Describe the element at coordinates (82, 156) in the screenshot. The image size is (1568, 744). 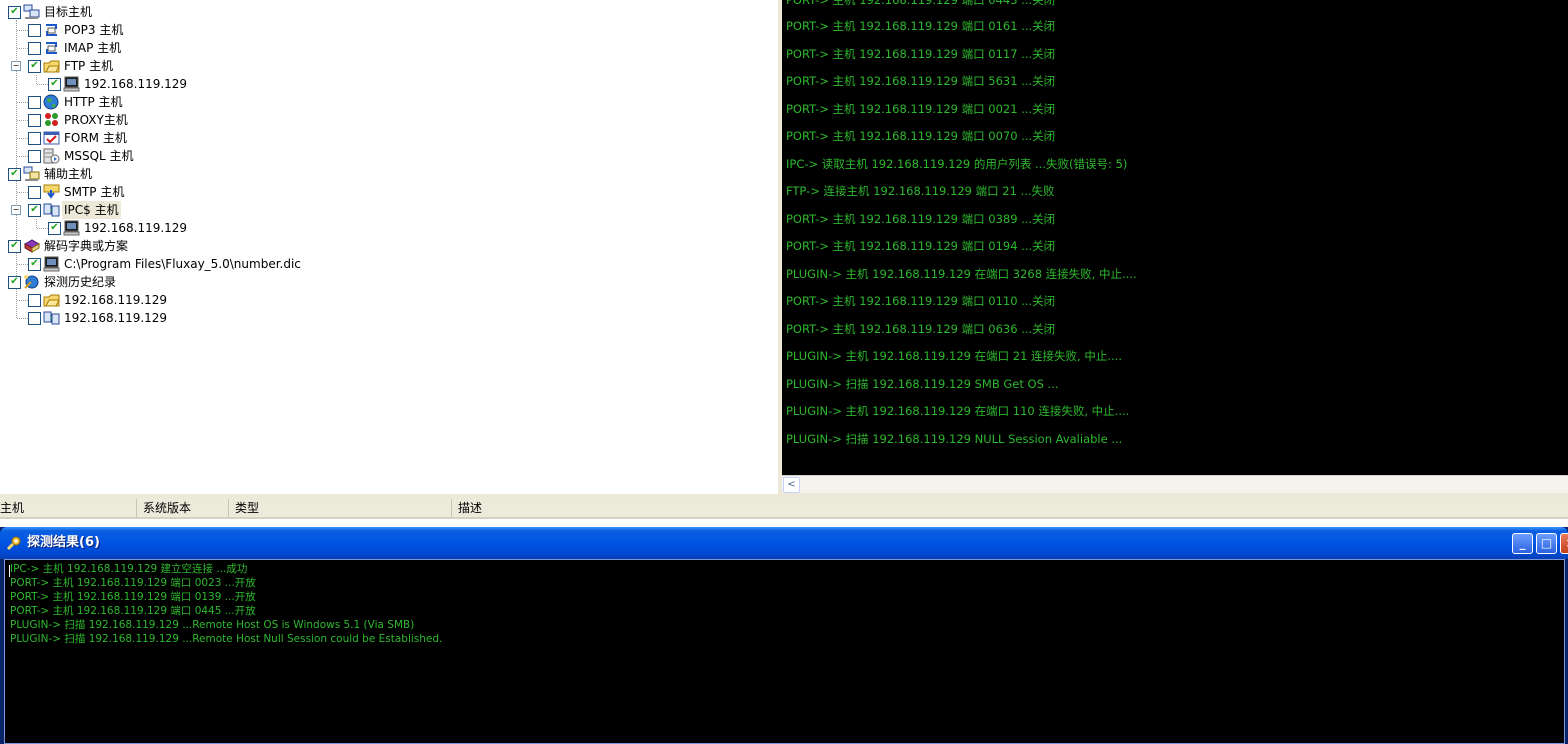
I see `tree-node-mssql: MSSQL 主机` at that location.